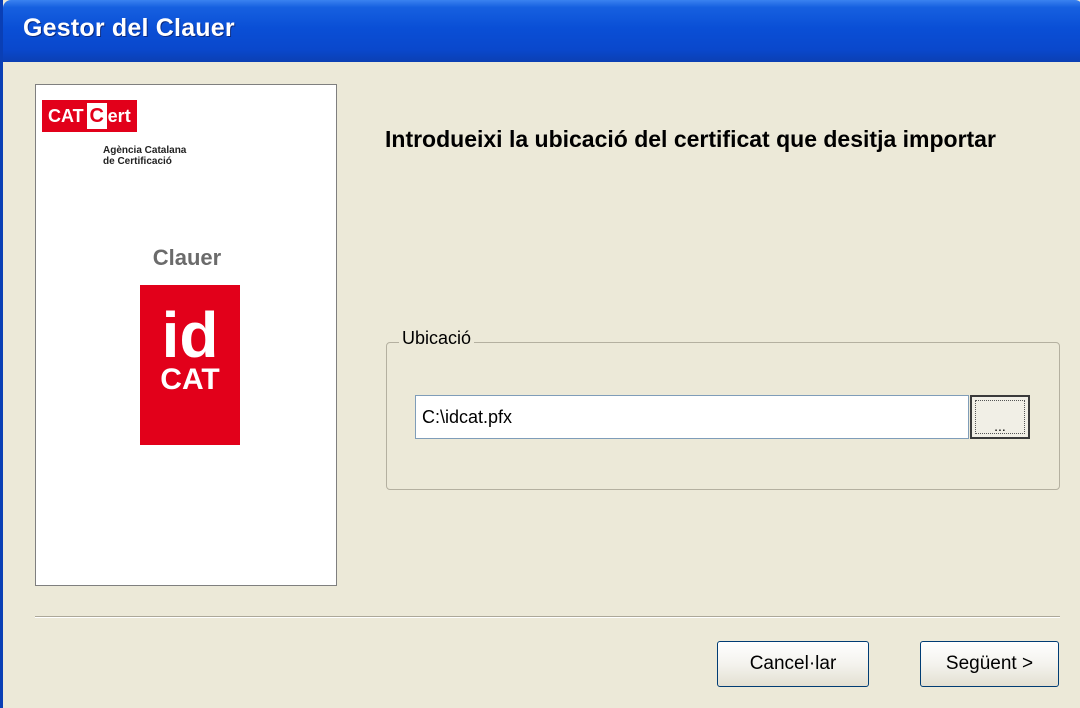  I want to click on product-label: Clauer, so click(187, 257).